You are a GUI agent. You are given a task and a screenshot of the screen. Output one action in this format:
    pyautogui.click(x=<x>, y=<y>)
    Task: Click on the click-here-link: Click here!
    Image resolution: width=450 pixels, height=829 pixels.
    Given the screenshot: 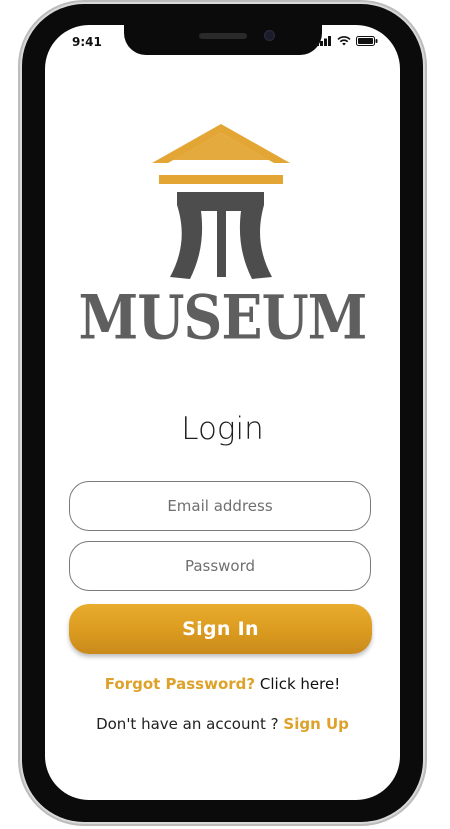 What is the action you would take?
    pyautogui.click(x=300, y=684)
    